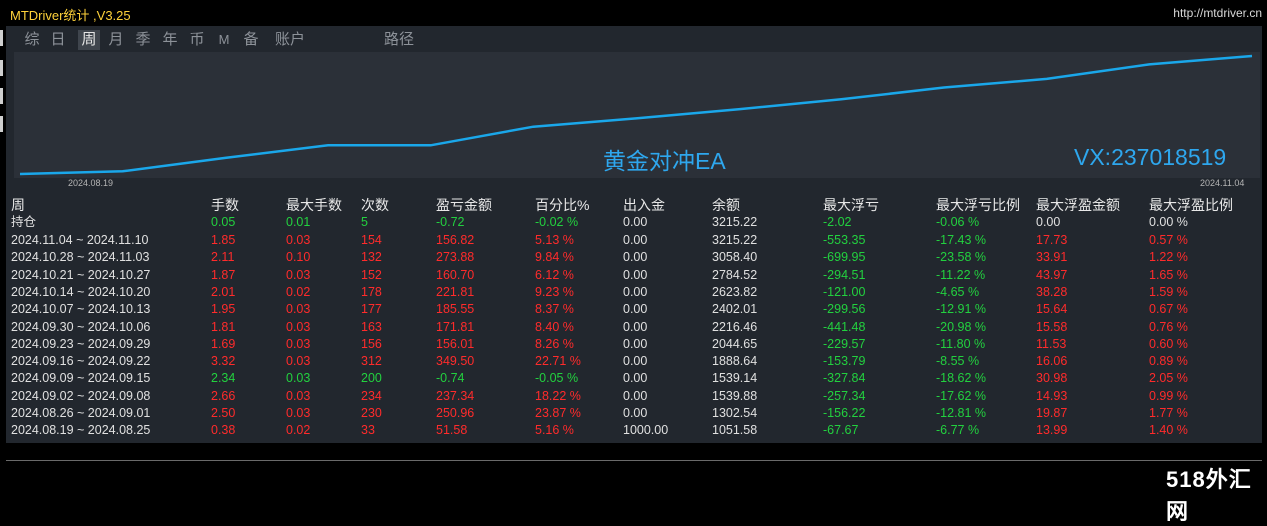  What do you see at coordinates (1168, 257) in the screenshot?
I see `table-cell: 1.22 %` at bounding box center [1168, 257].